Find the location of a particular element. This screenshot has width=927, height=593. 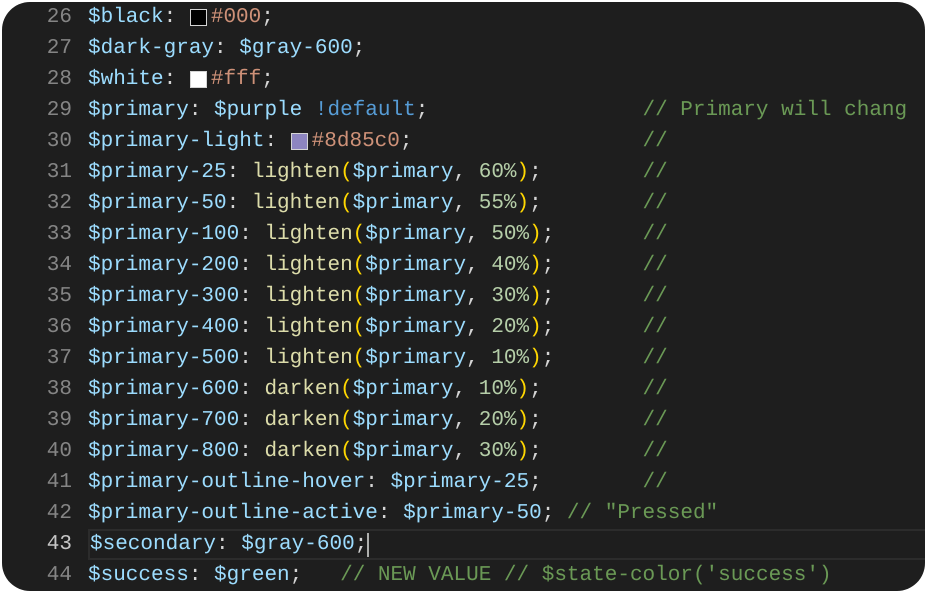

code-text: $success: $green; is located at coordinates (196, 576).